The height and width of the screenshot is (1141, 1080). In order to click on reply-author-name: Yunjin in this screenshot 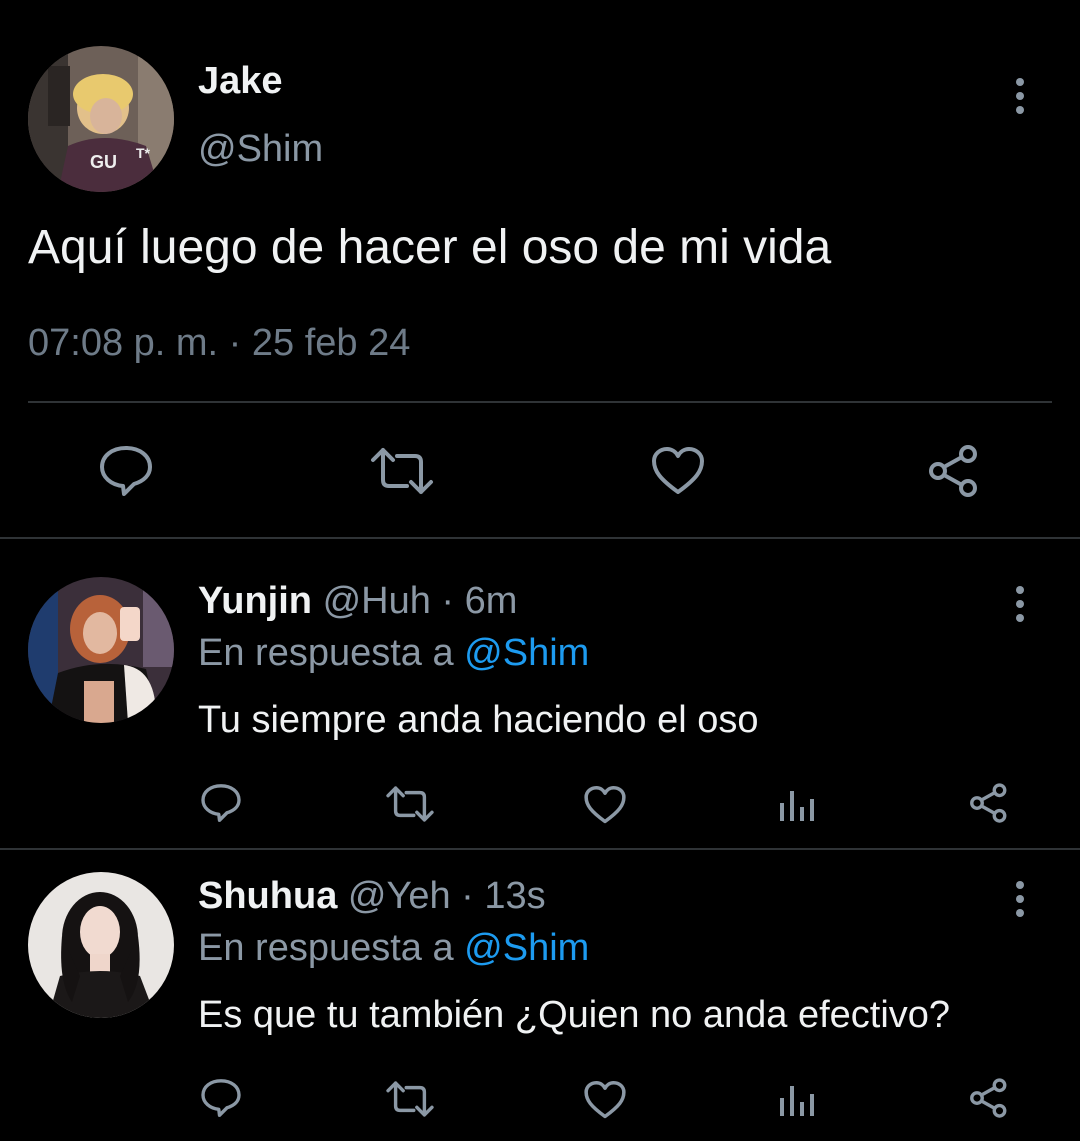, I will do `click(255, 601)`.